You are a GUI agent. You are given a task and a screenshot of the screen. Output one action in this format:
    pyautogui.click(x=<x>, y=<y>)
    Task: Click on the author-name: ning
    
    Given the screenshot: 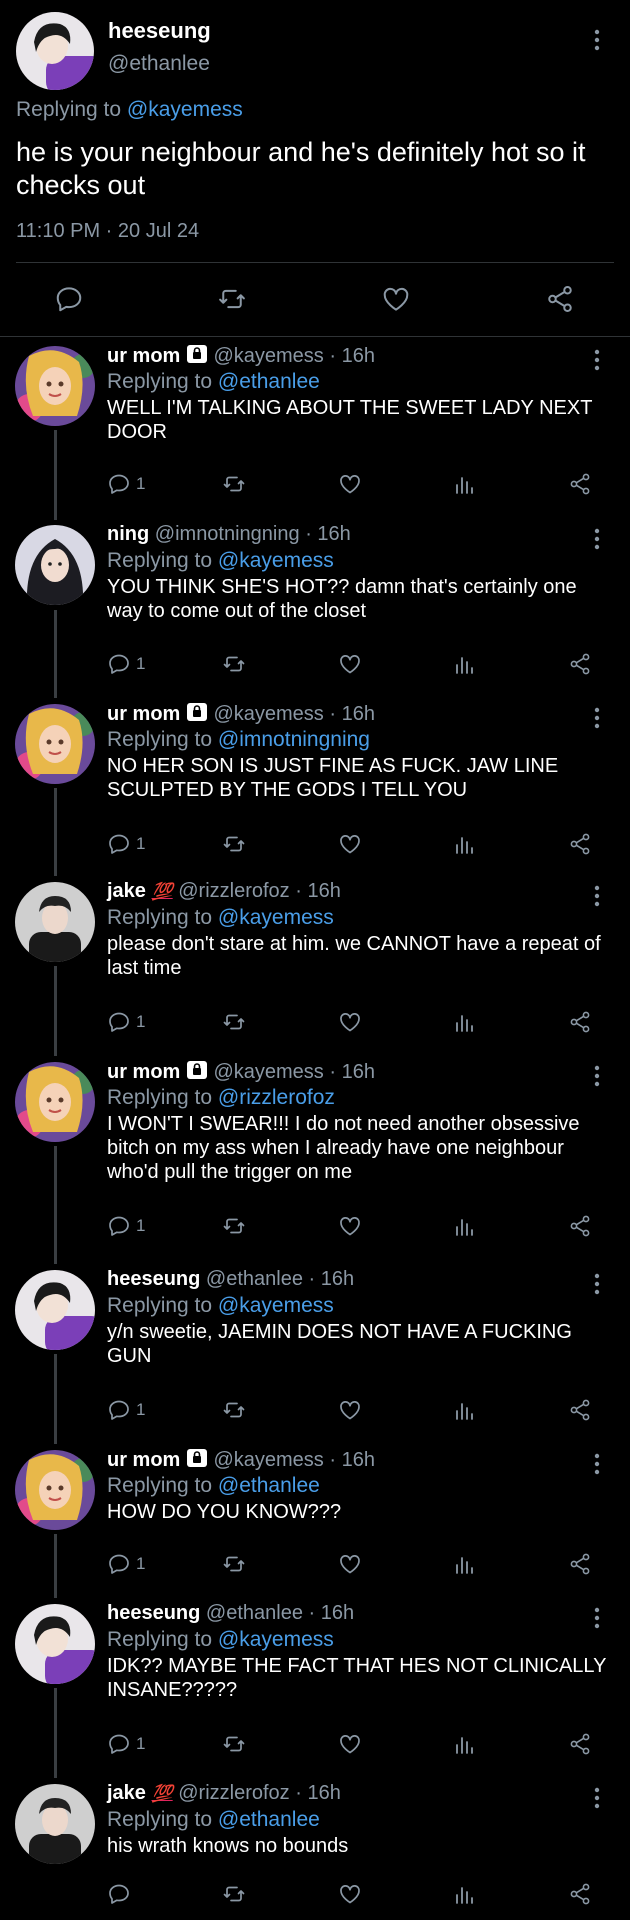 What is the action you would take?
    pyautogui.click(x=128, y=534)
    